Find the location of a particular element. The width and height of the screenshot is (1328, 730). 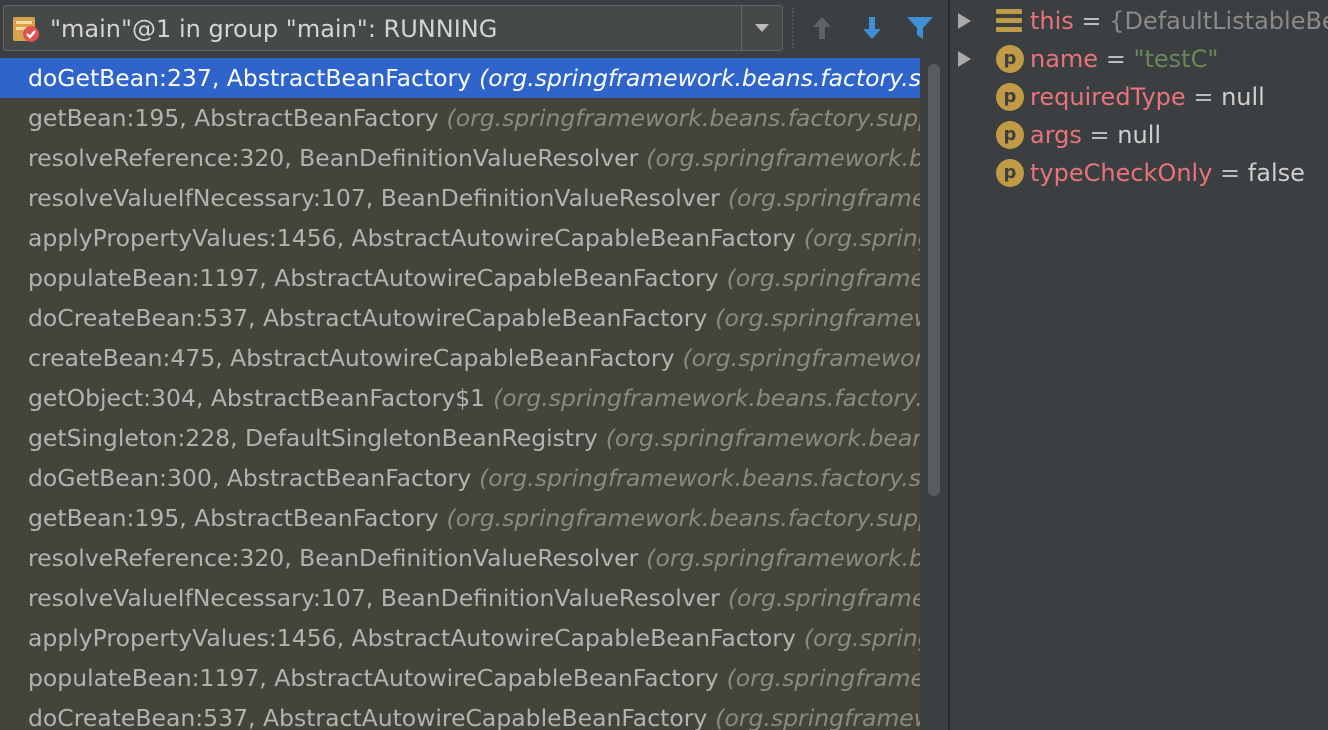

variable-text: args = null is located at coordinates (1095, 135).